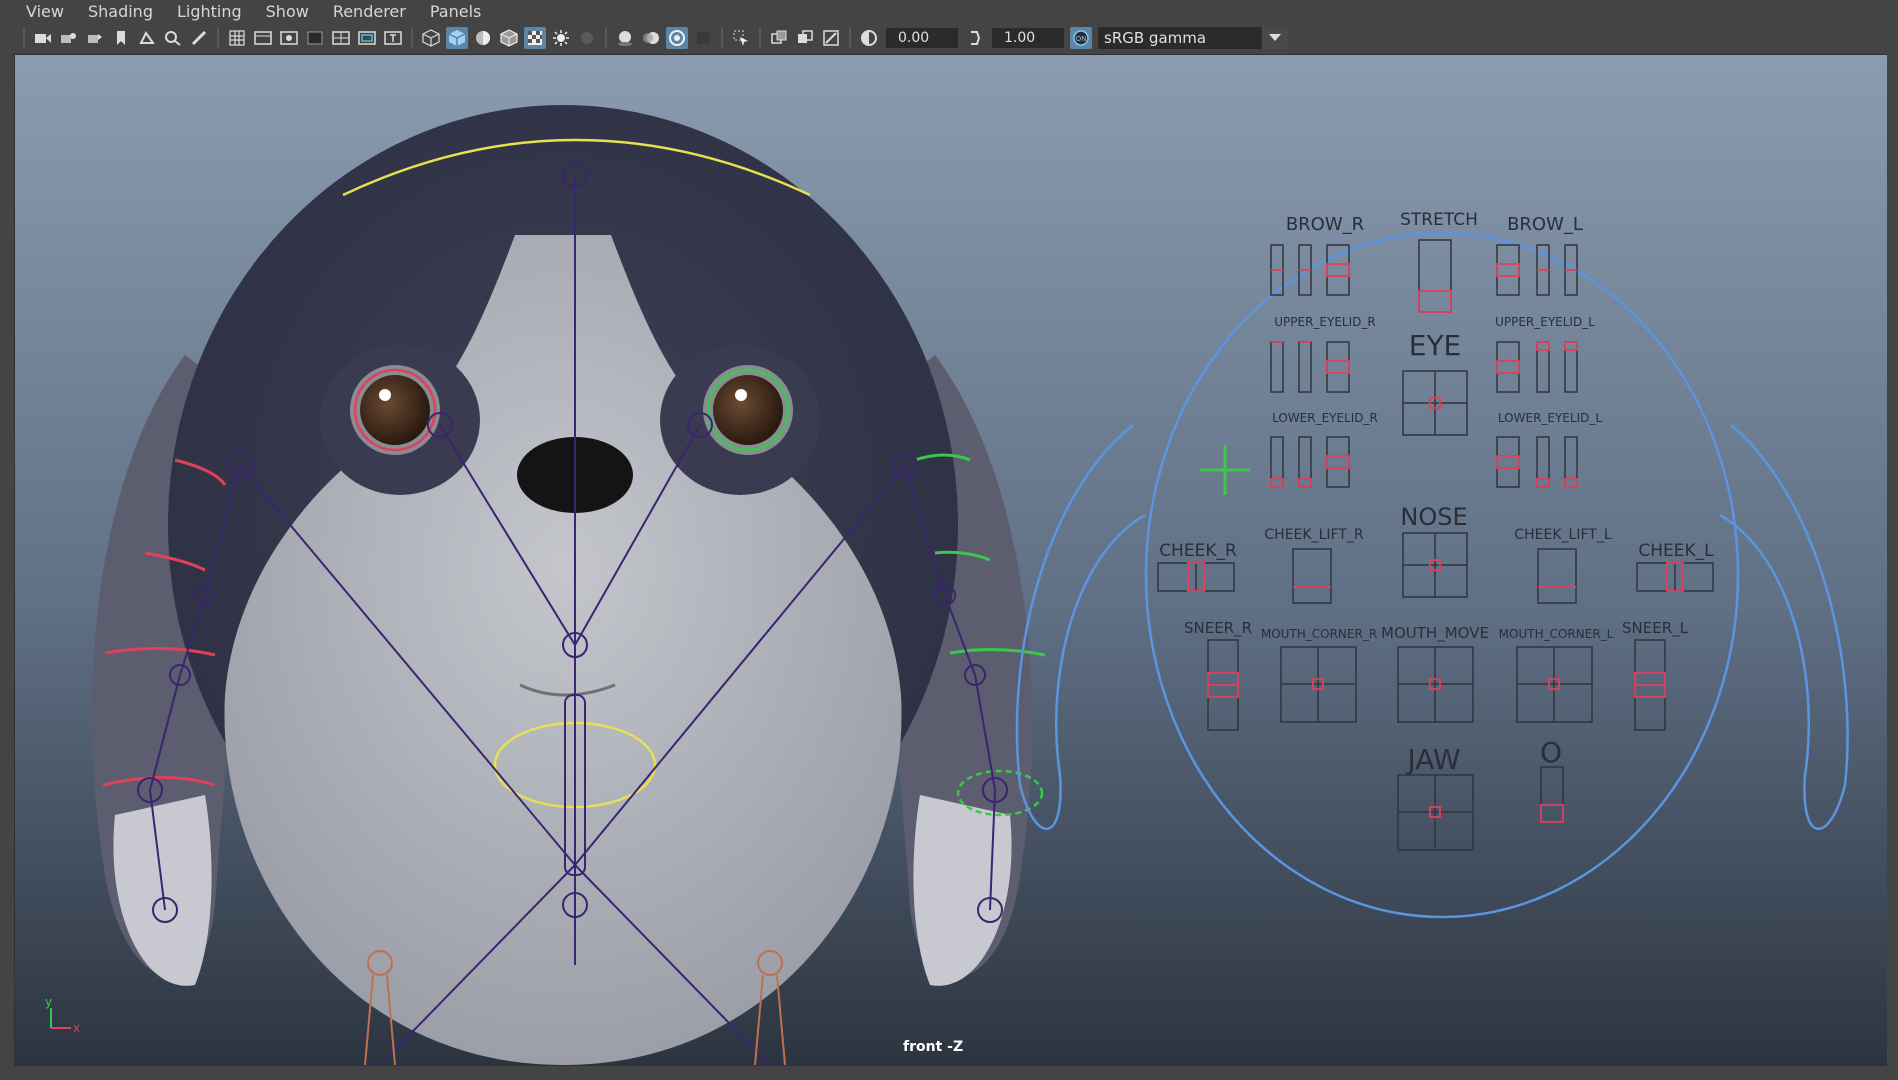 This screenshot has width=1898, height=1080. Describe the element at coordinates (209, 12) in the screenshot. I see `menu-lighting: Lighting` at that location.